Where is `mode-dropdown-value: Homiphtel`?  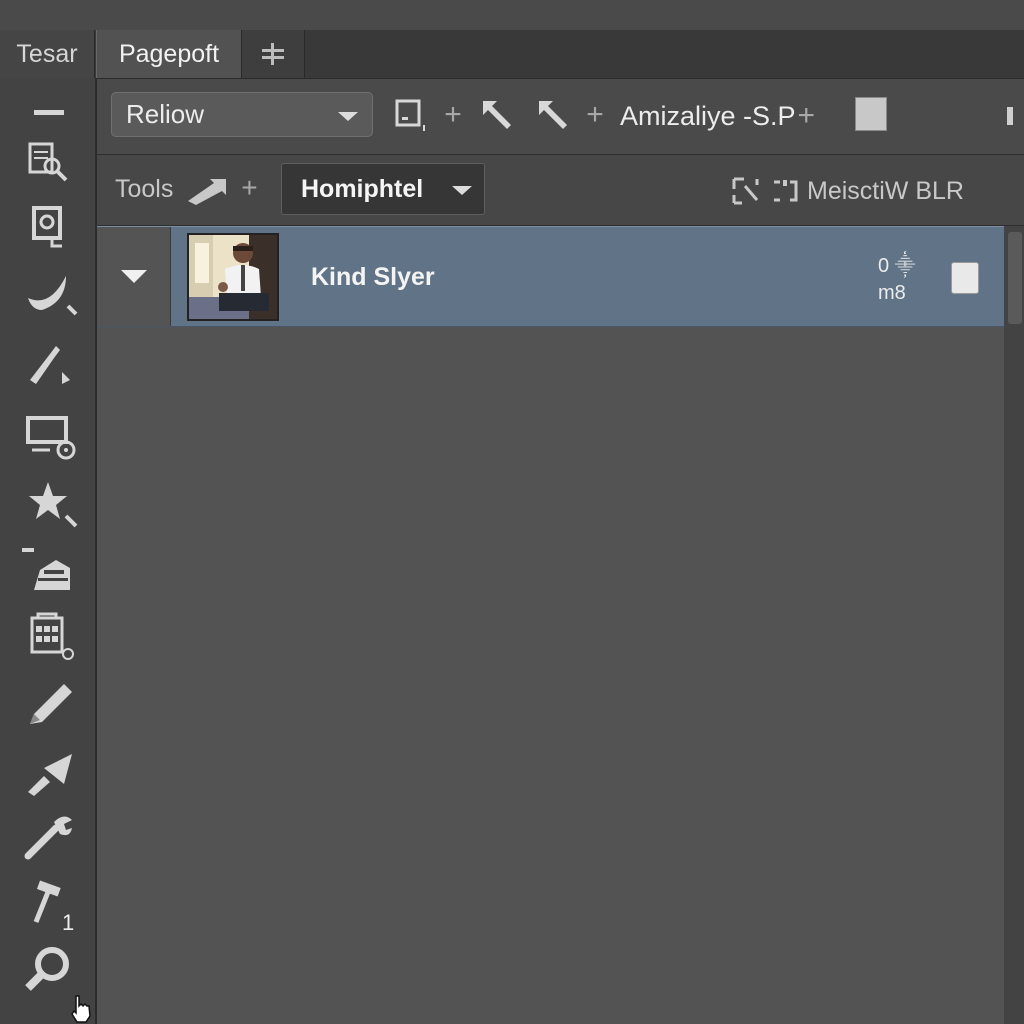
mode-dropdown-value: Homiphtel is located at coordinates (362, 188).